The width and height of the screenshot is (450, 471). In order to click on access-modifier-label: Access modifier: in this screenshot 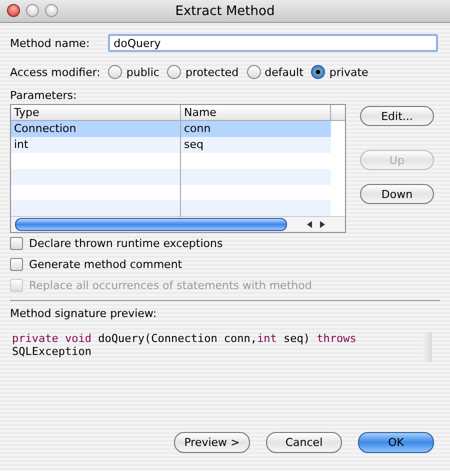, I will do `click(55, 72)`.